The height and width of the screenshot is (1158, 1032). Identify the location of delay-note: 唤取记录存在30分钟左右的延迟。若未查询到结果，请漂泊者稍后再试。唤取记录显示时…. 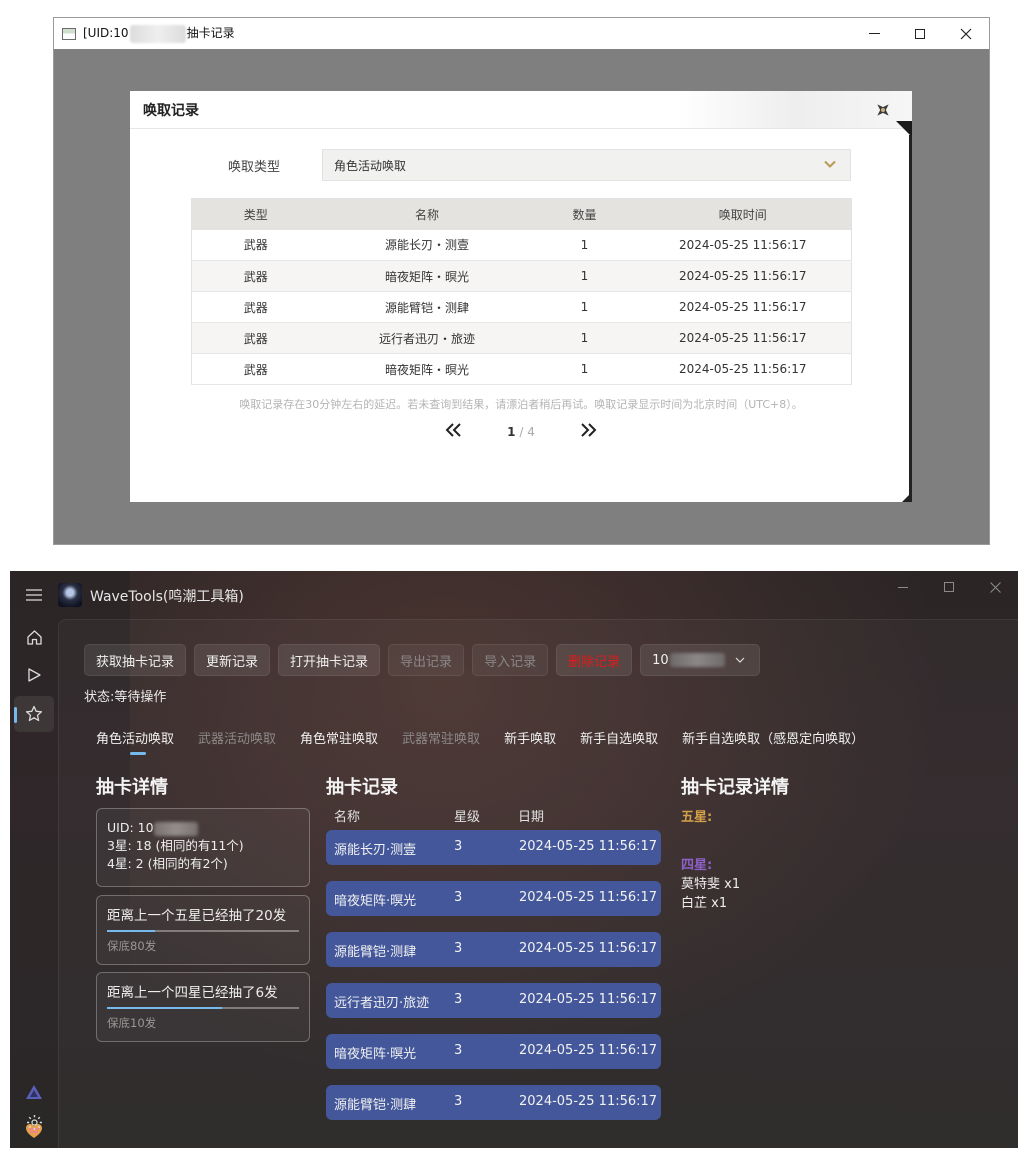
(521, 404).